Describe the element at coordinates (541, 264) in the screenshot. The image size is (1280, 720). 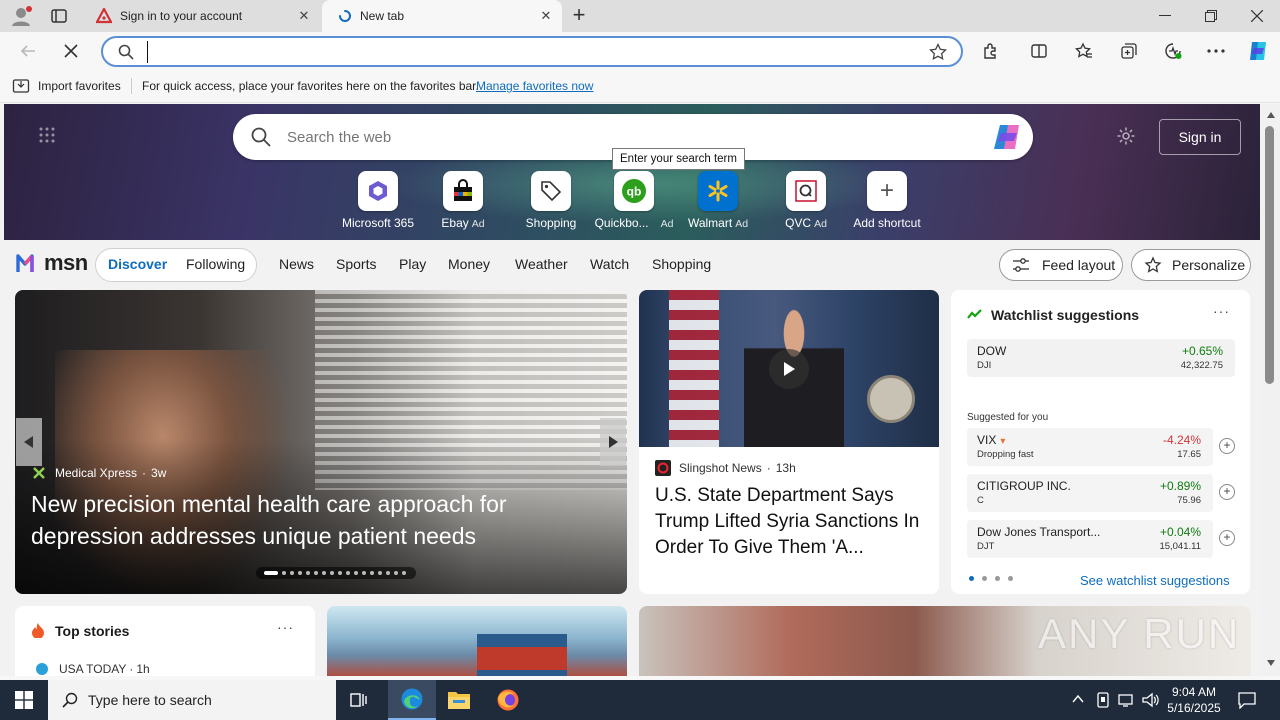
I see `nav-weather: Weather` at that location.